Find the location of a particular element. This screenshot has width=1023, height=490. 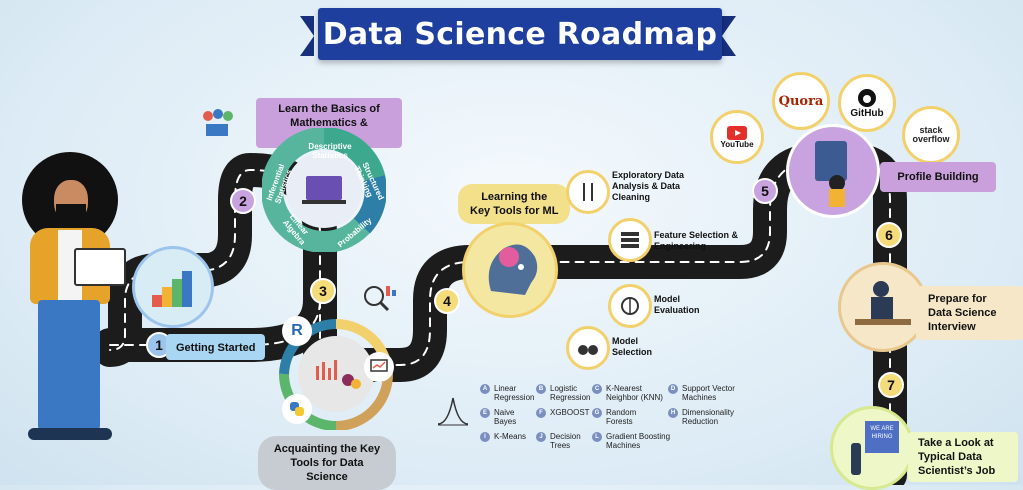

math-gears-icon is located at coordinates (217, 123).